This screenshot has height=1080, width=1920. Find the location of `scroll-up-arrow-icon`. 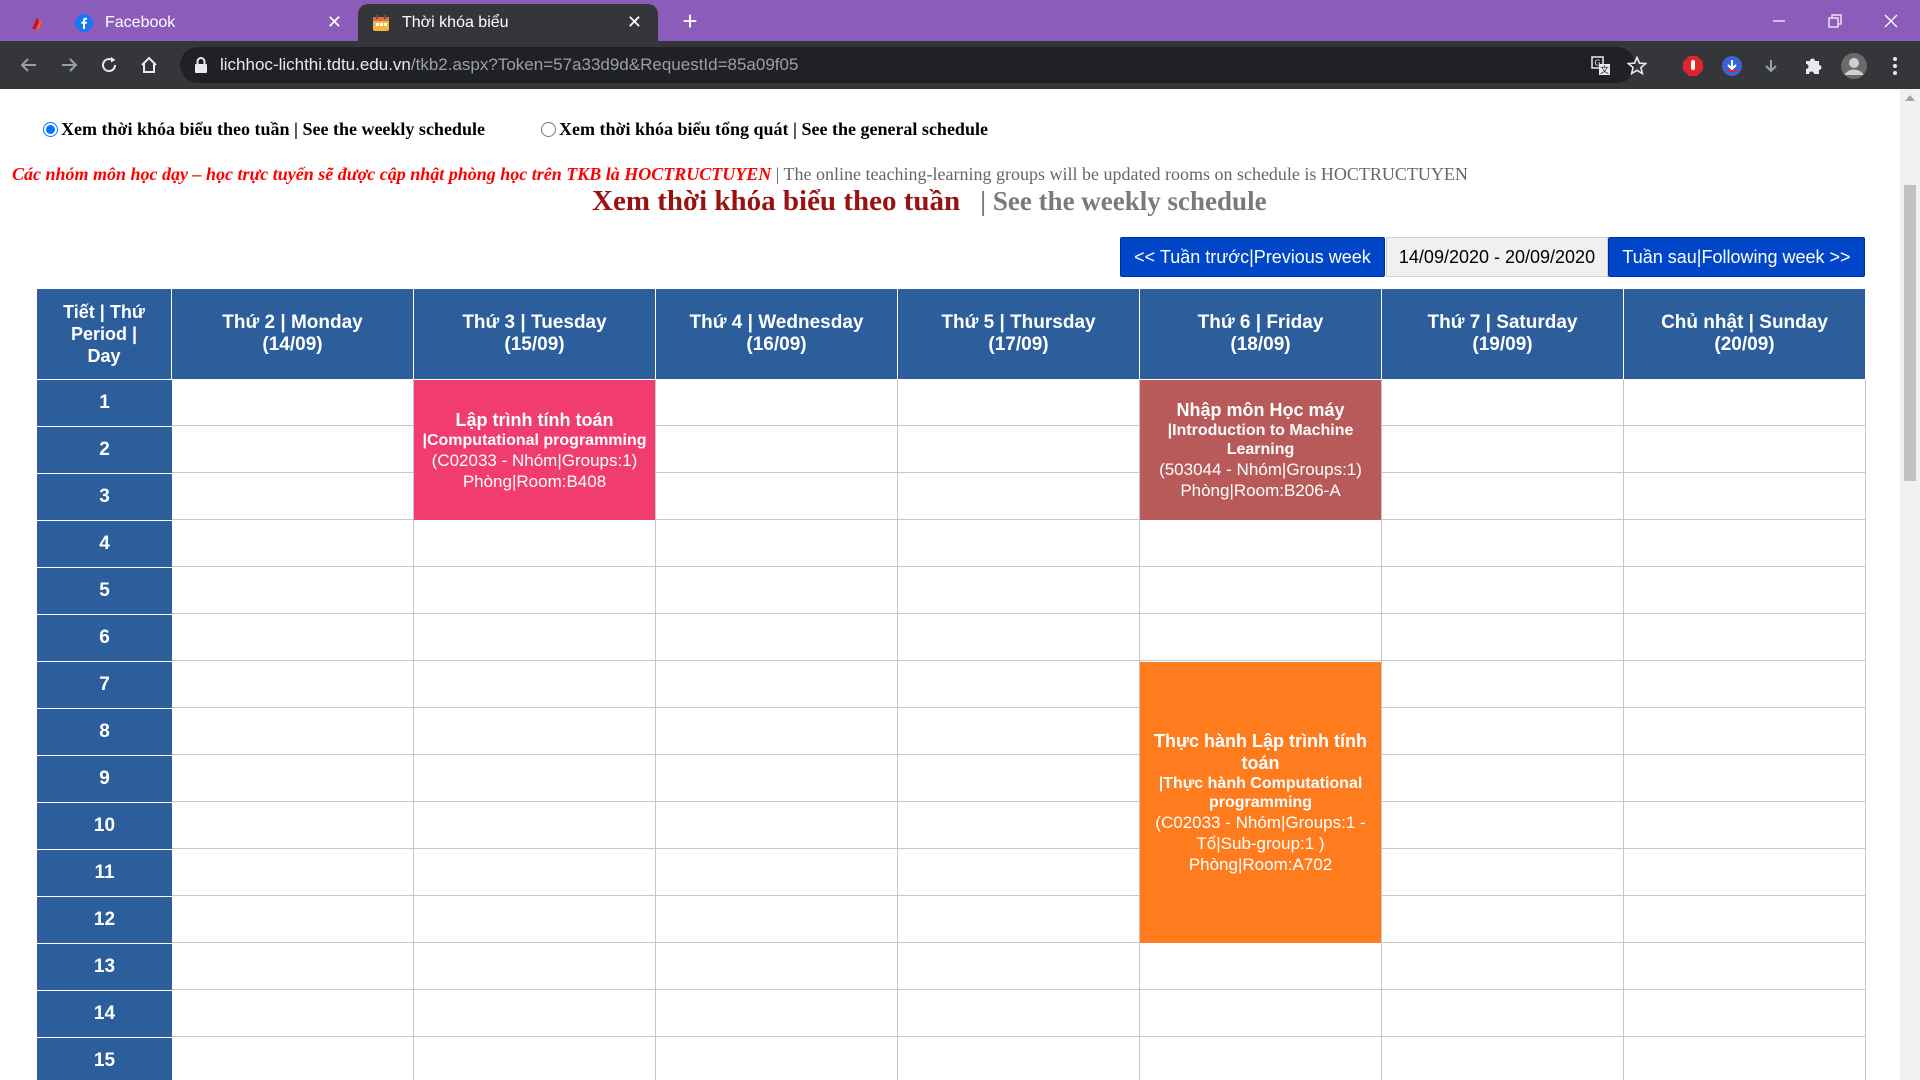

scroll-up-arrow-icon is located at coordinates (1910, 98).